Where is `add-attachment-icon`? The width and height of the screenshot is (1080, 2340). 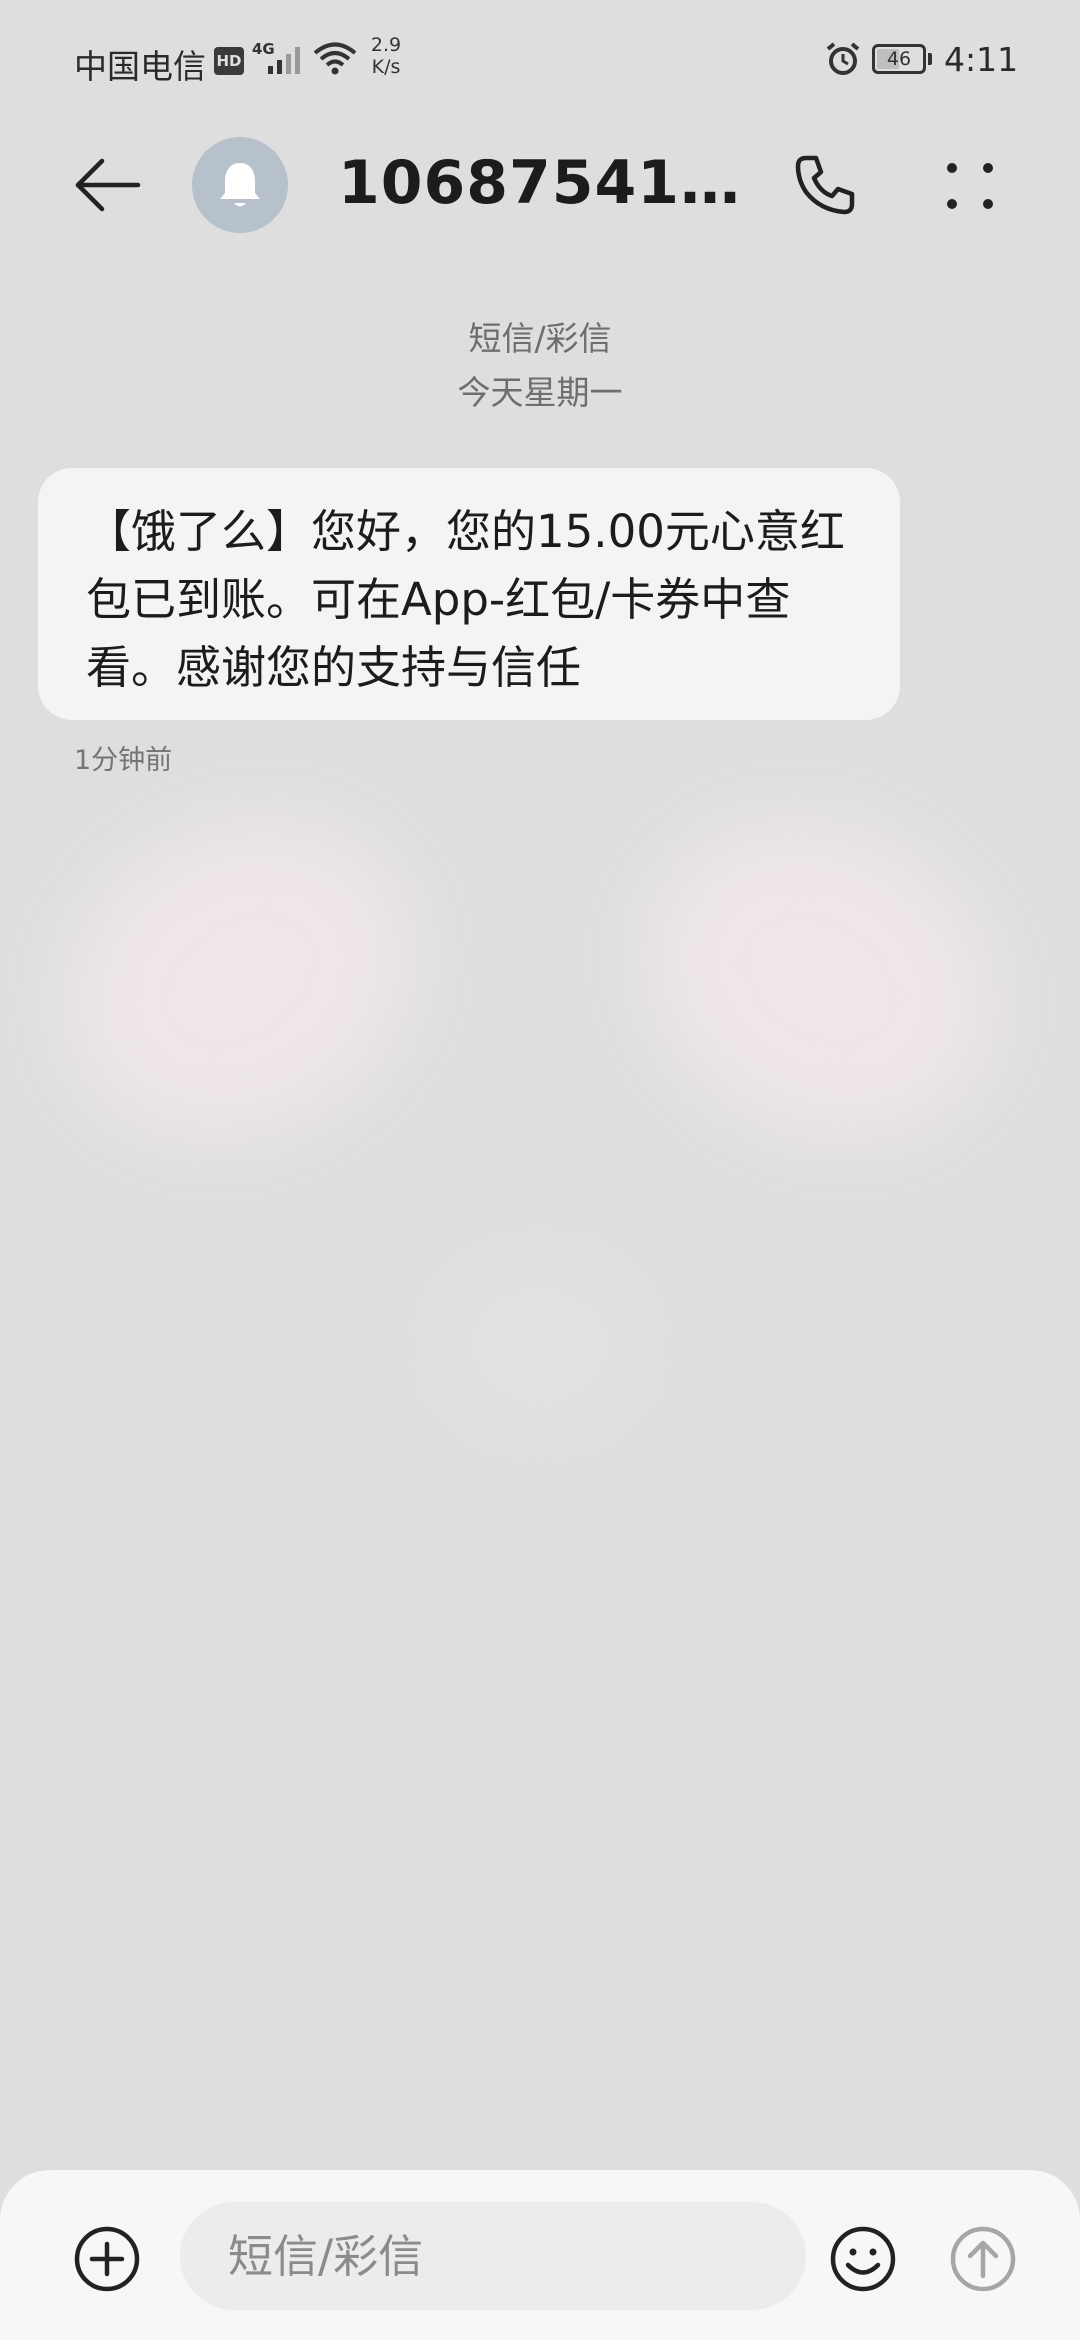
add-attachment-icon is located at coordinates (107, 2259).